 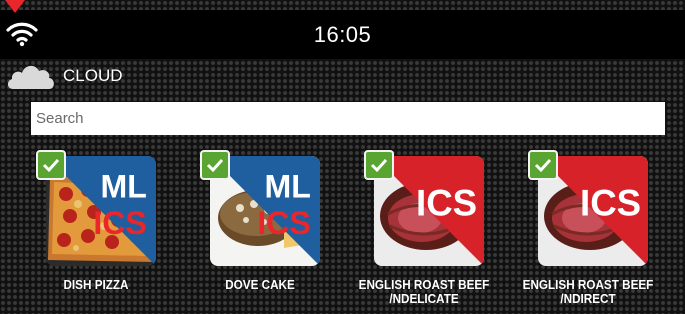 What do you see at coordinates (424, 291) in the screenshot?
I see `recipe-name: ENGLISH ROAST BEEF /NDELICATE` at bounding box center [424, 291].